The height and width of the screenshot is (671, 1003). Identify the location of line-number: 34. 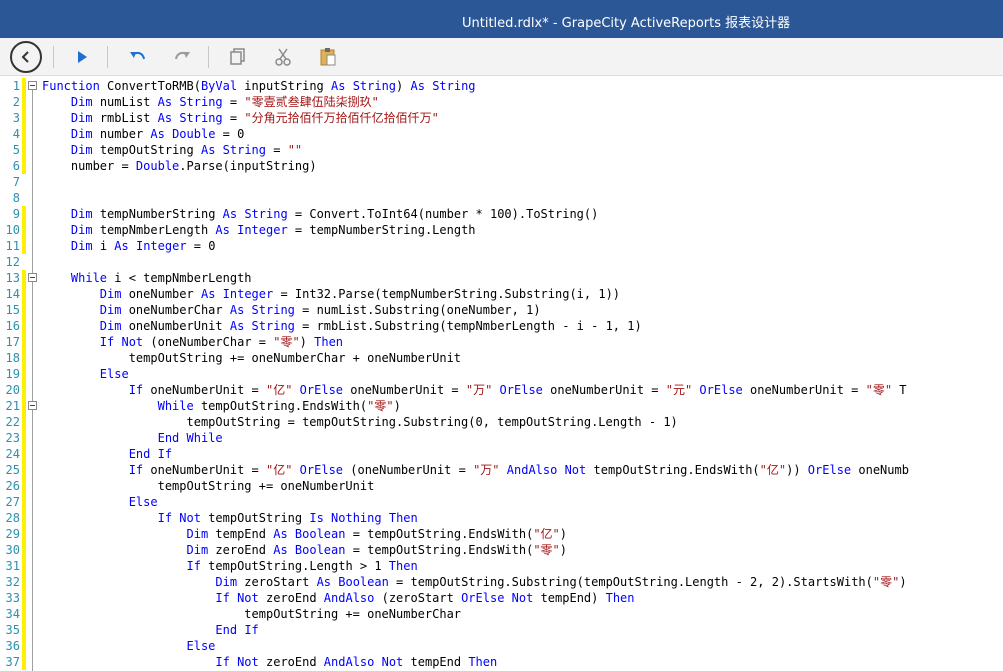
(12, 614).